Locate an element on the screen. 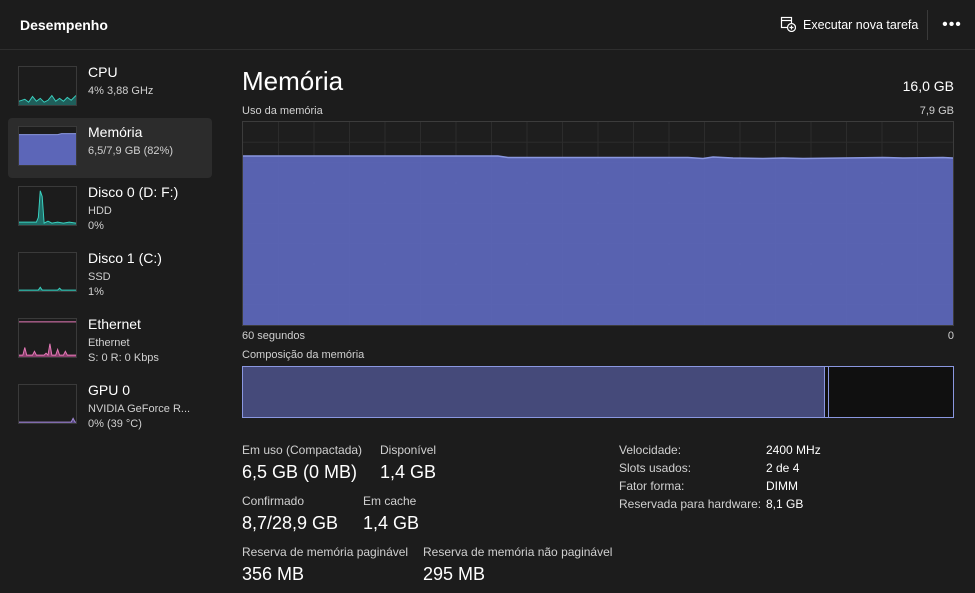 The width and height of the screenshot is (975, 593). cached-value: 1,4 GB is located at coordinates (391, 523).